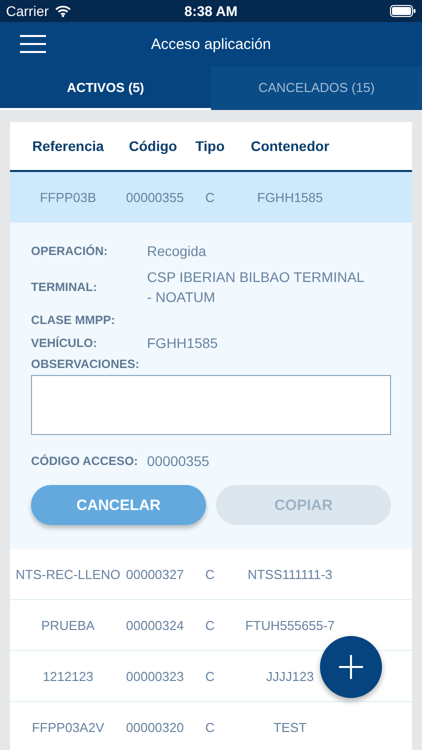  I want to click on observations-field, so click(211, 405).